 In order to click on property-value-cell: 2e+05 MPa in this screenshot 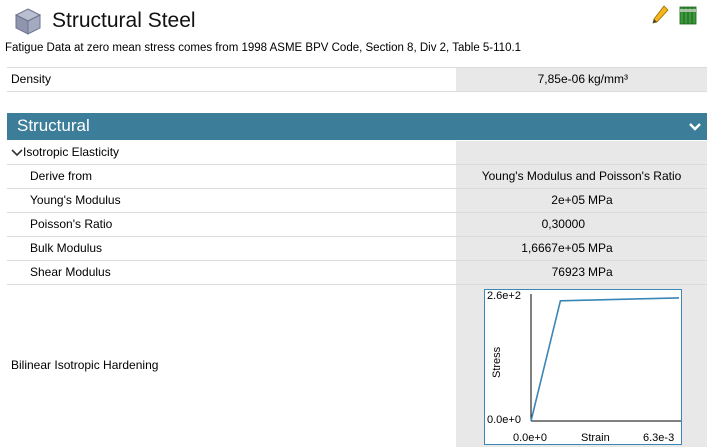, I will do `click(581, 200)`.